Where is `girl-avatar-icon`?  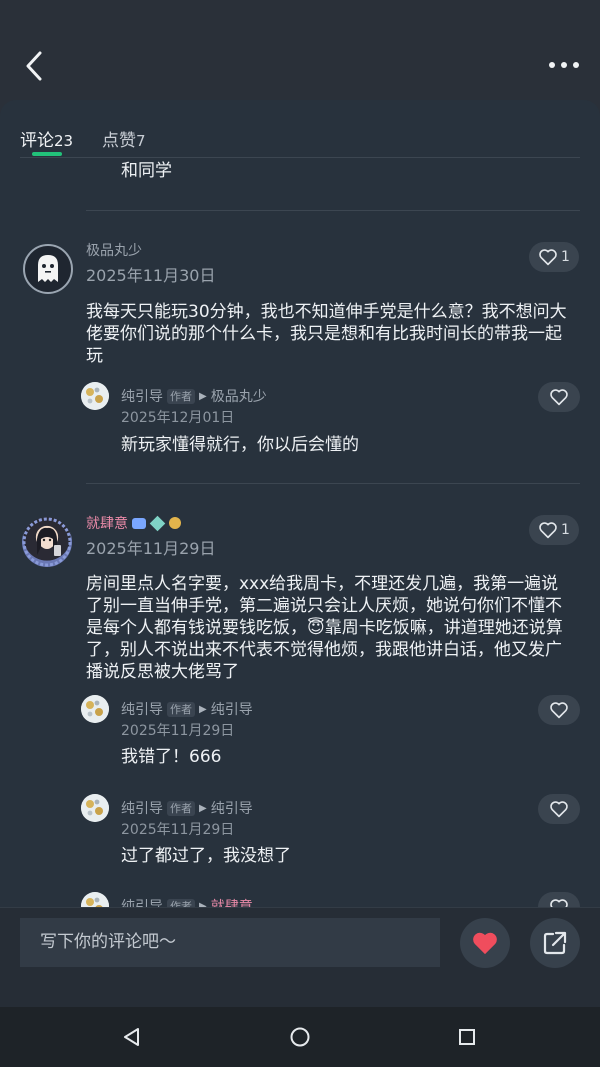
girl-avatar-icon is located at coordinates (47, 542).